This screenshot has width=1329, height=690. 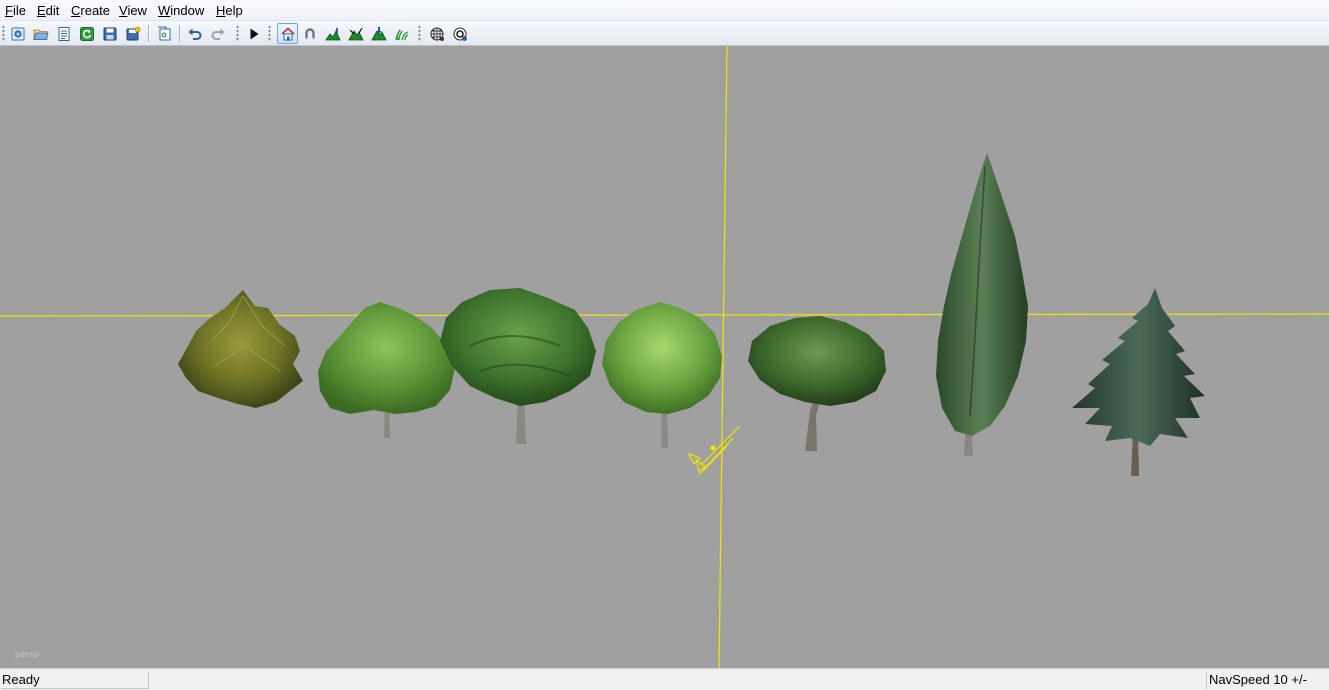 I want to click on toolbar, so click(x=664, y=33).